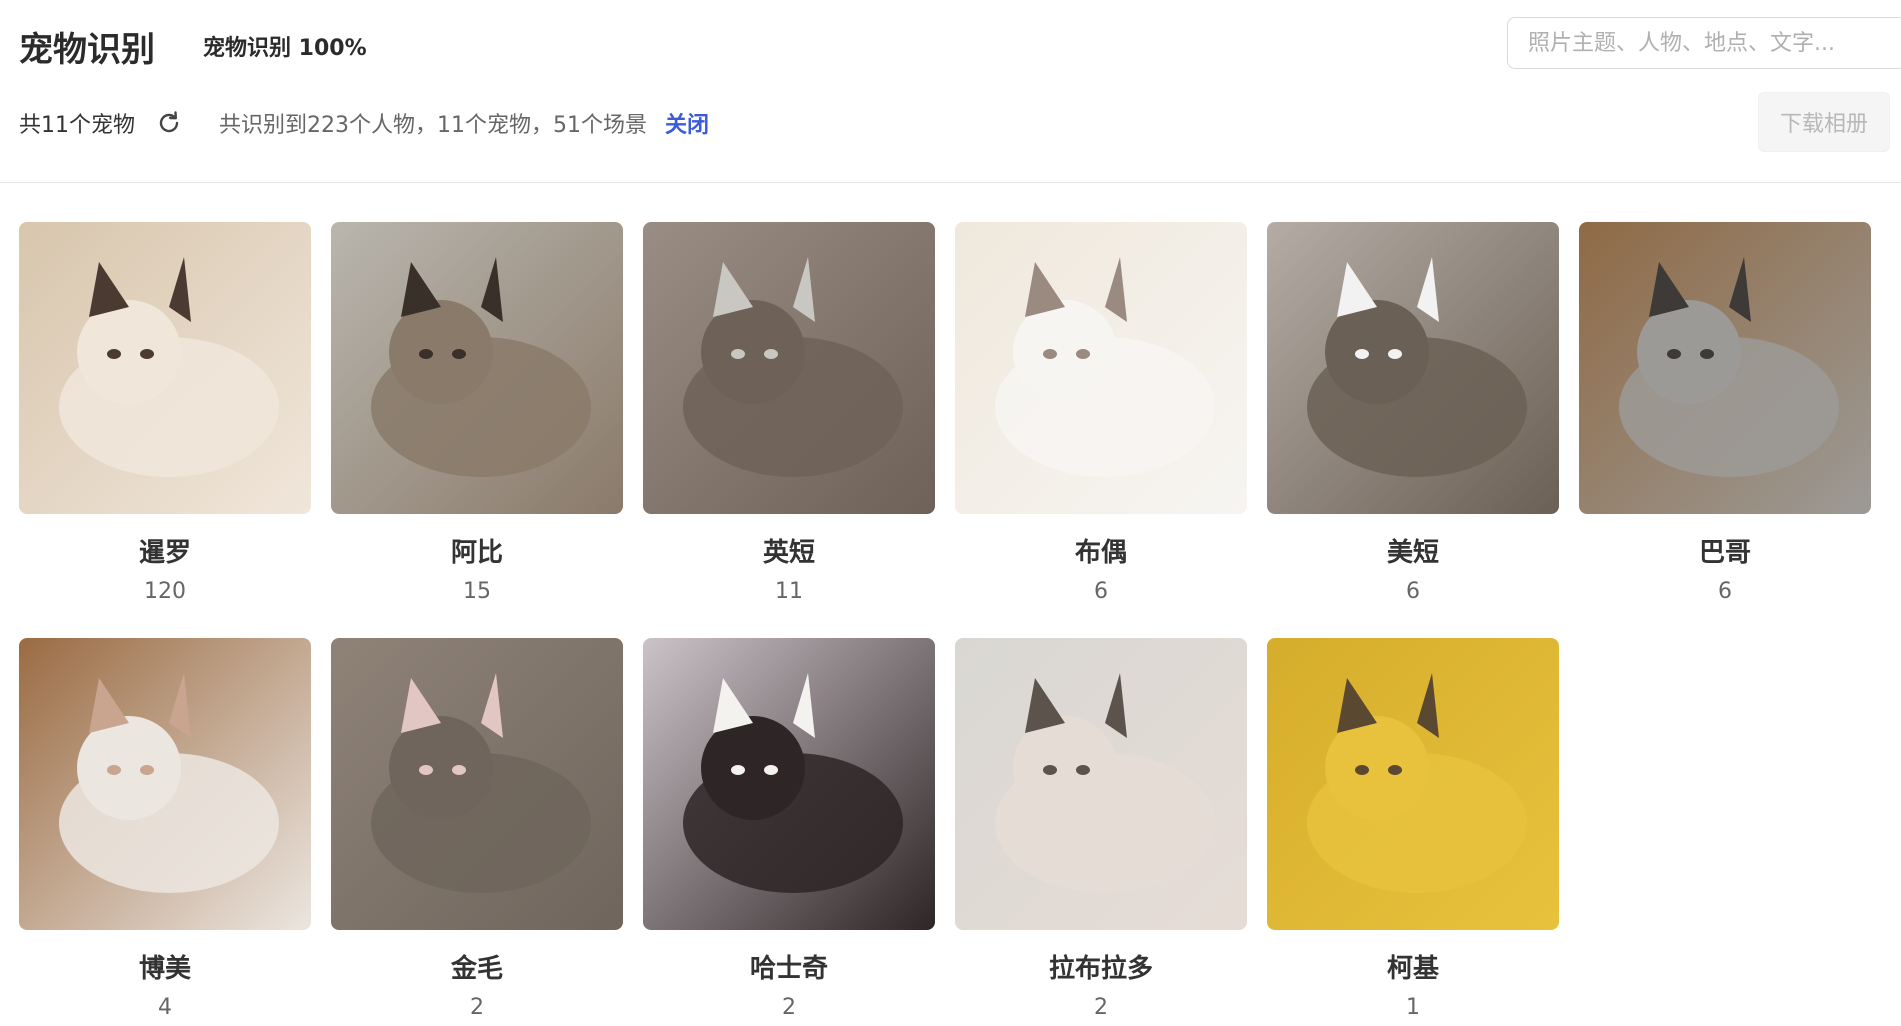  What do you see at coordinates (1100, 553) in the screenshot?
I see `pet-name: 布偶` at bounding box center [1100, 553].